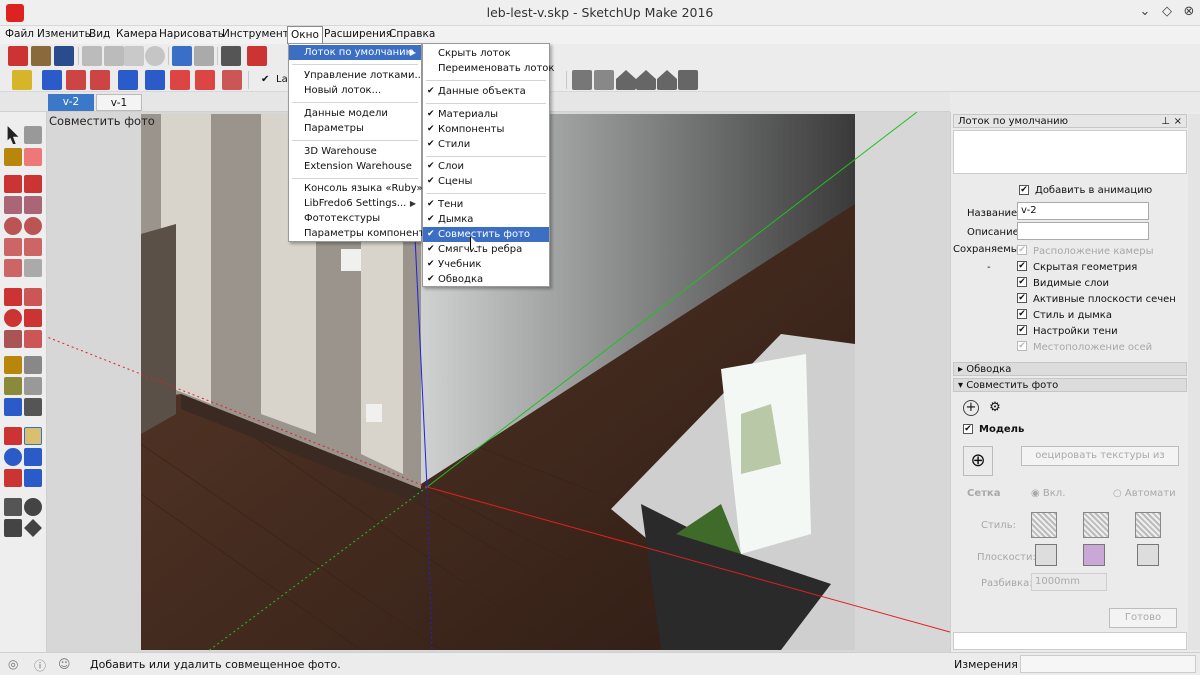 Image resolution: width=1200 pixels, height=675 pixels. Describe the element at coordinates (1108, 664) in the screenshot. I see `measurements-input` at that location.